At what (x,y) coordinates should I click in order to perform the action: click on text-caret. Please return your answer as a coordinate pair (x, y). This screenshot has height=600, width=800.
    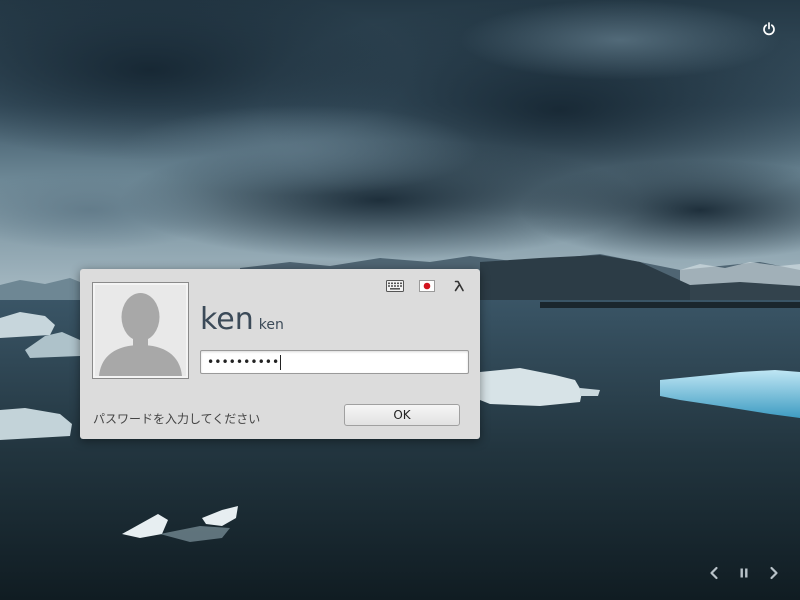
    Looking at the image, I should click on (281, 362).